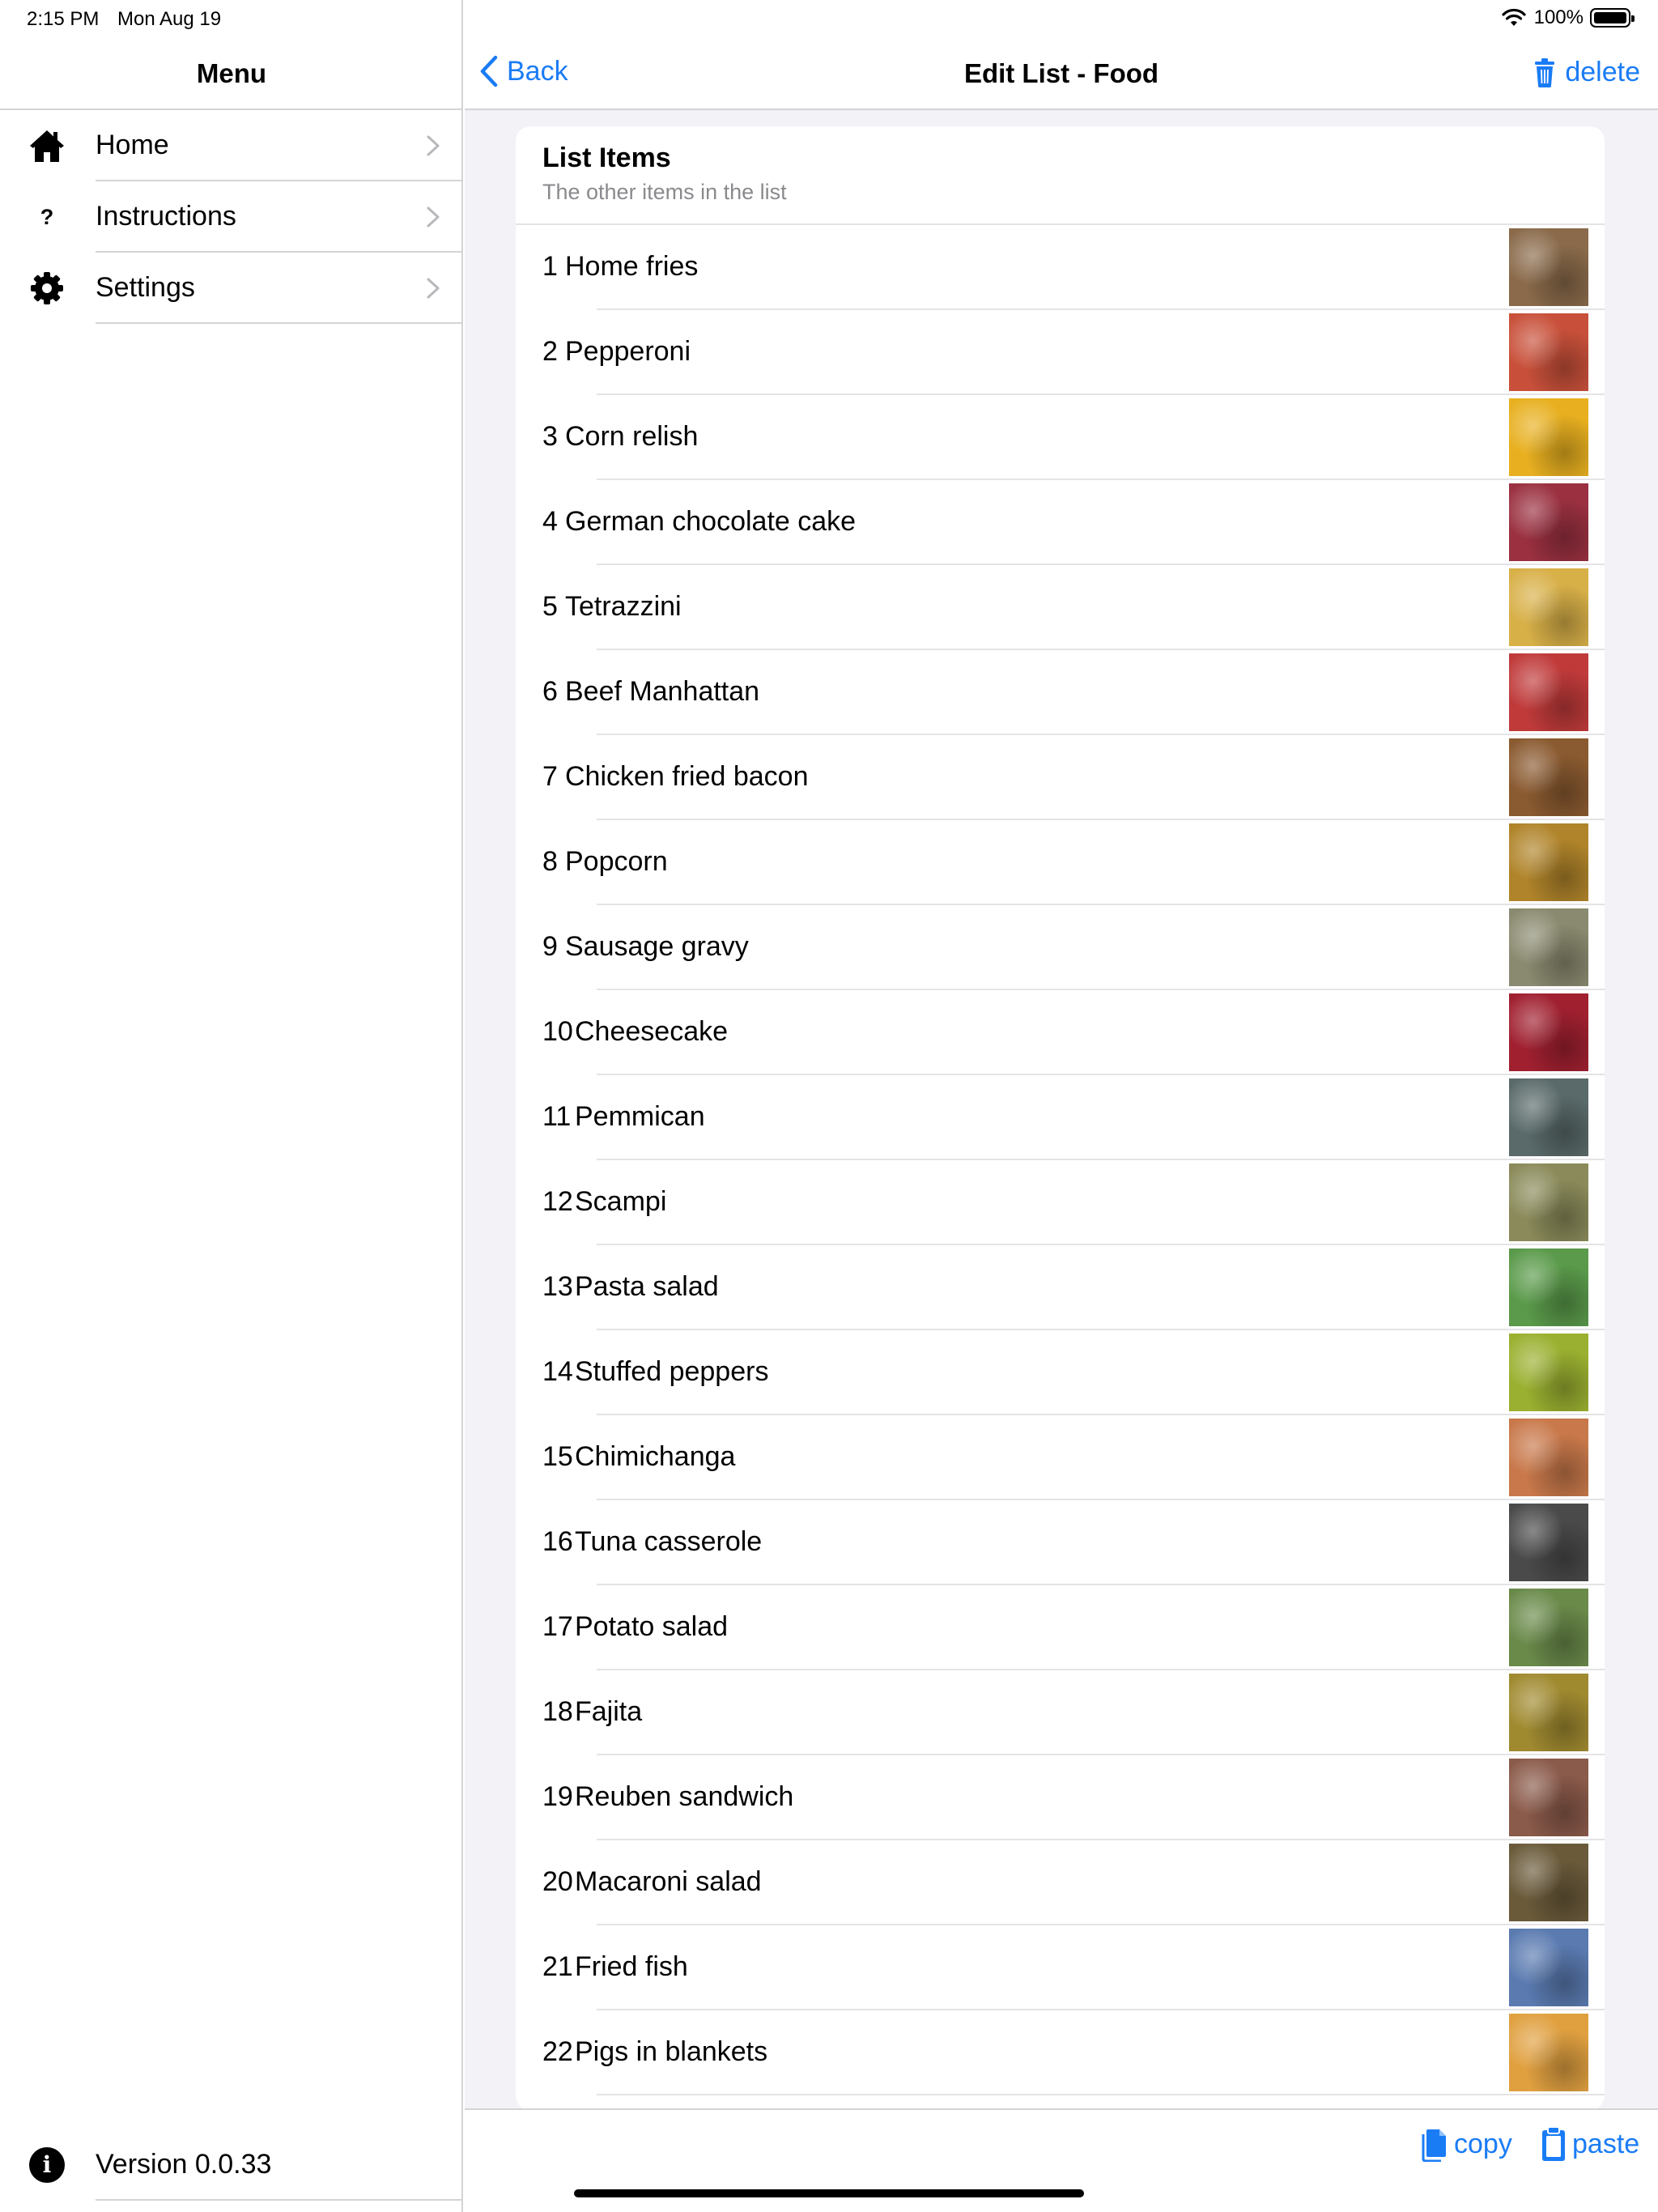 Image resolution: width=1658 pixels, height=2212 pixels. I want to click on delete-button: delete, so click(1587, 73).